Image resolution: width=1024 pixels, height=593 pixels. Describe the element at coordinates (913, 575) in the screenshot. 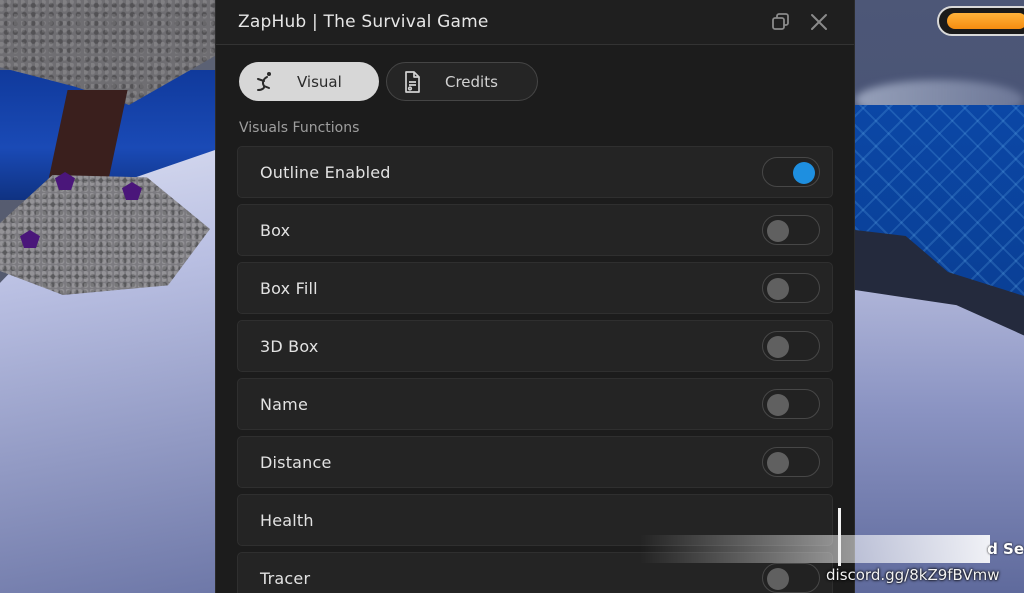

I see `discord-watermark: discord.gg/8kZ9fBVmw` at that location.